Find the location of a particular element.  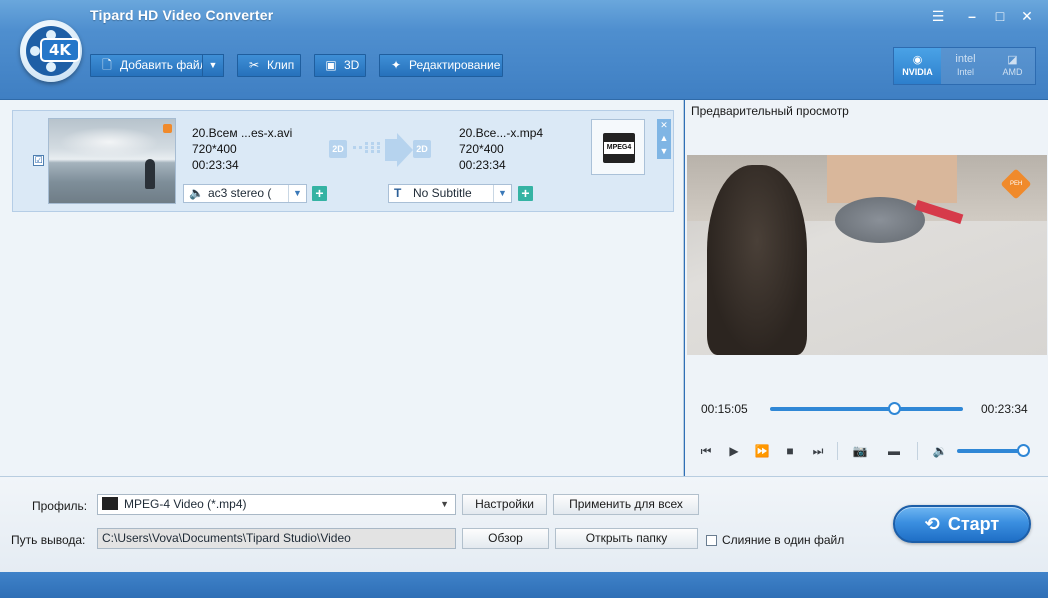

add-file-label: Добавить файл is located at coordinates (163, 65).